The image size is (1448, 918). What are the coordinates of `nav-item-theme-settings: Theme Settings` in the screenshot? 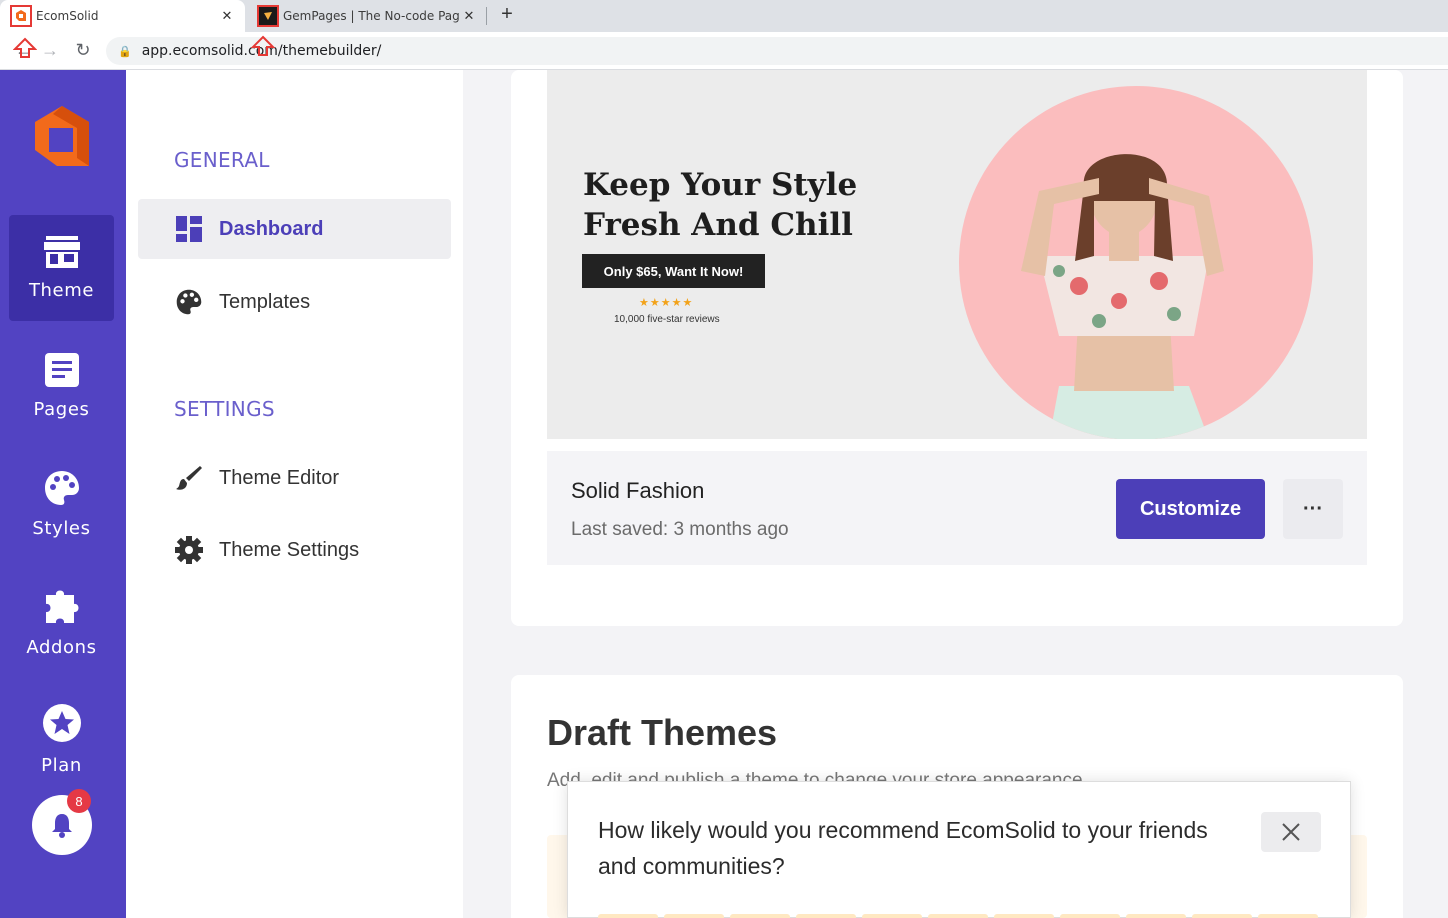 It's located at (294, 550).